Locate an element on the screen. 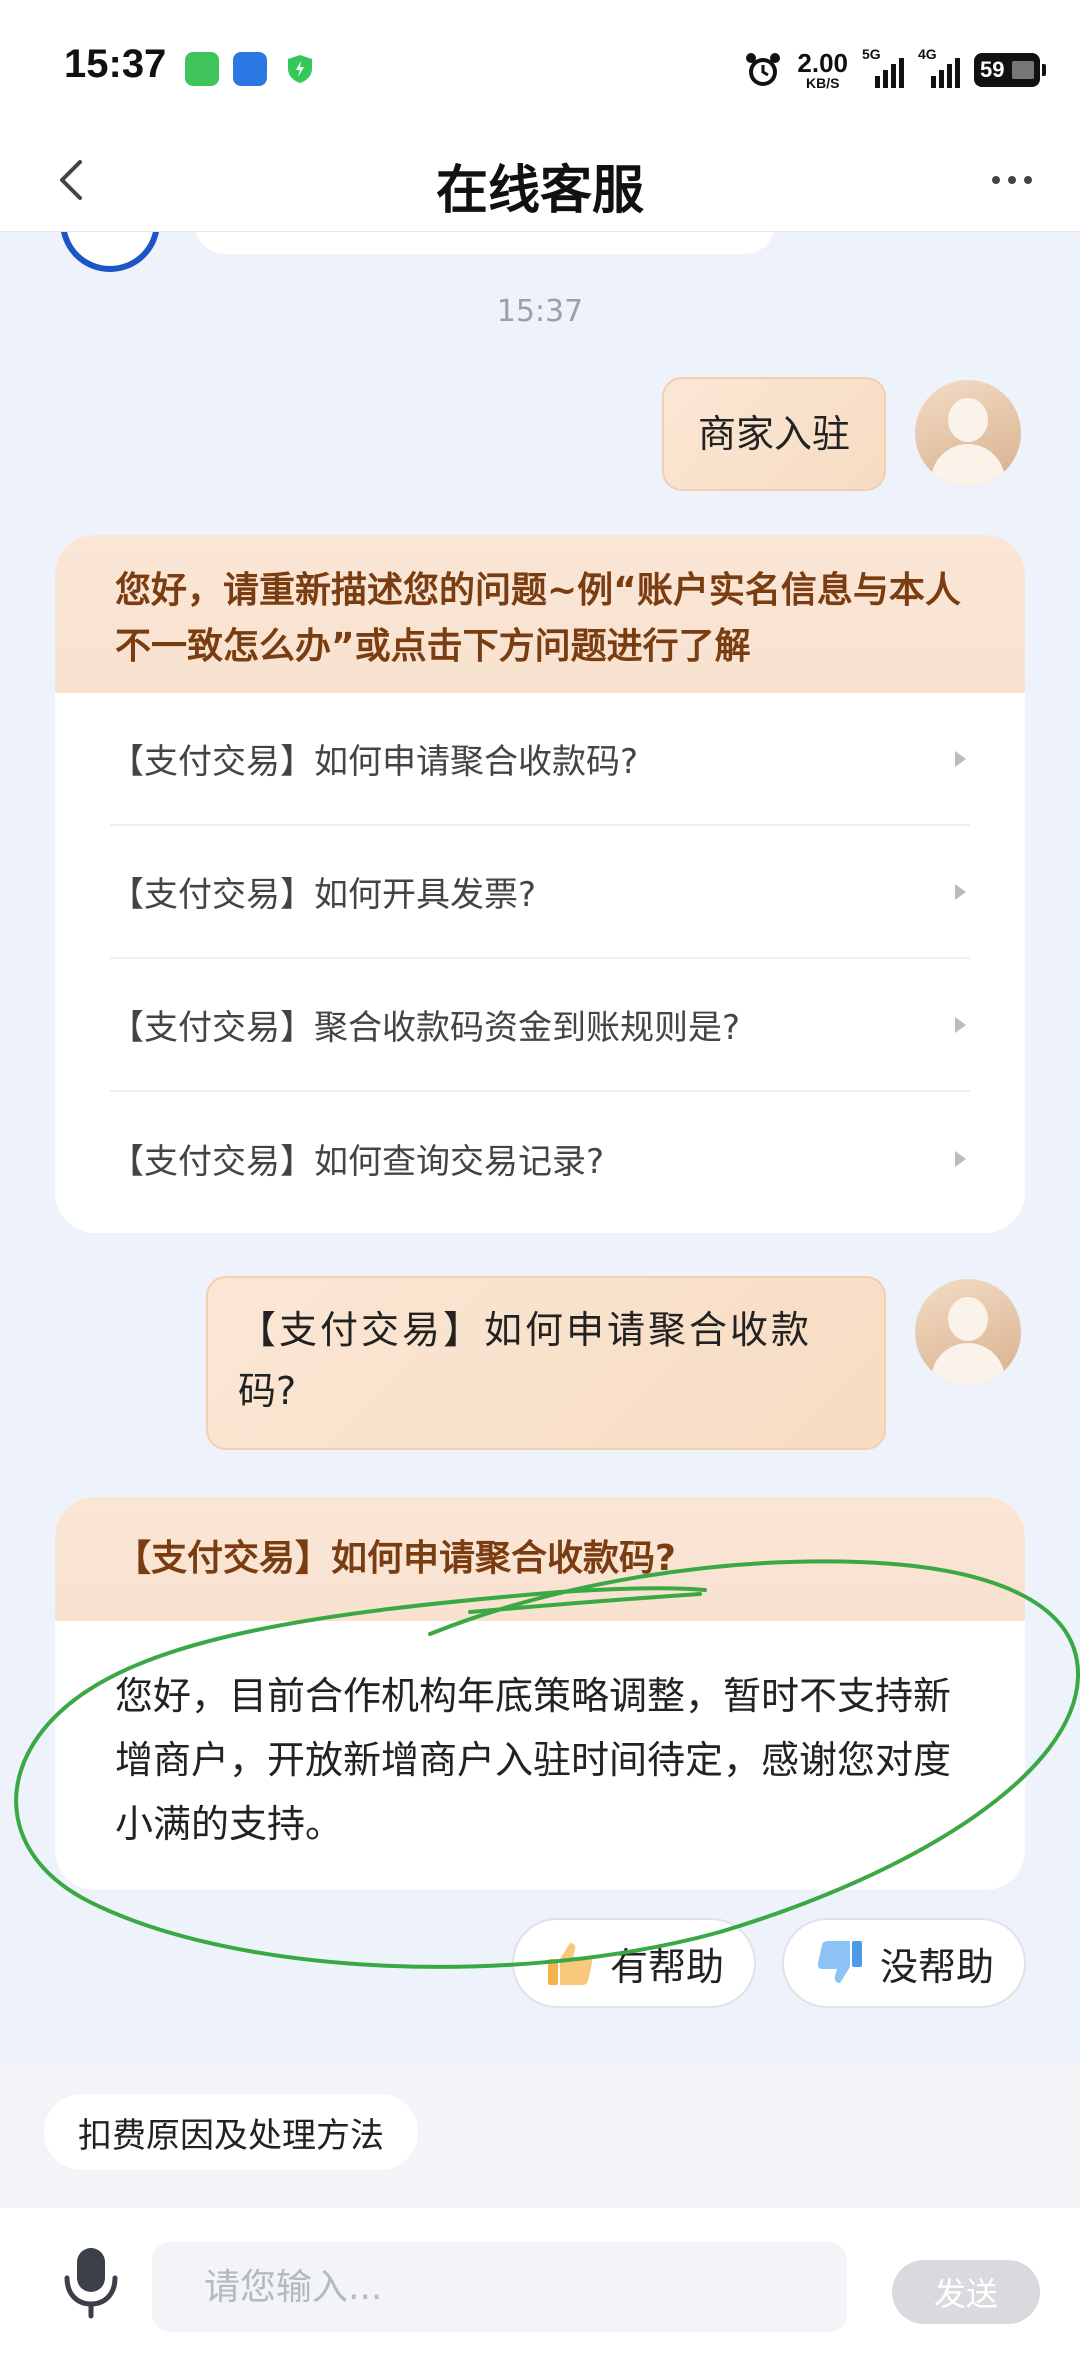  header: 在线客服 is located at coordinates (540, 181).